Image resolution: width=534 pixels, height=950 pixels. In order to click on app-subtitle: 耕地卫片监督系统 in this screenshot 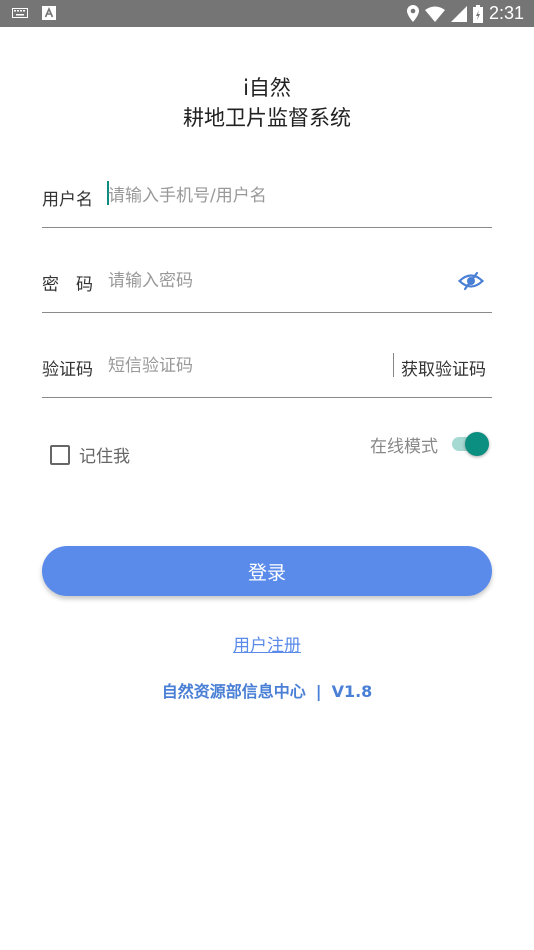, I will do `click(267, 118)`.